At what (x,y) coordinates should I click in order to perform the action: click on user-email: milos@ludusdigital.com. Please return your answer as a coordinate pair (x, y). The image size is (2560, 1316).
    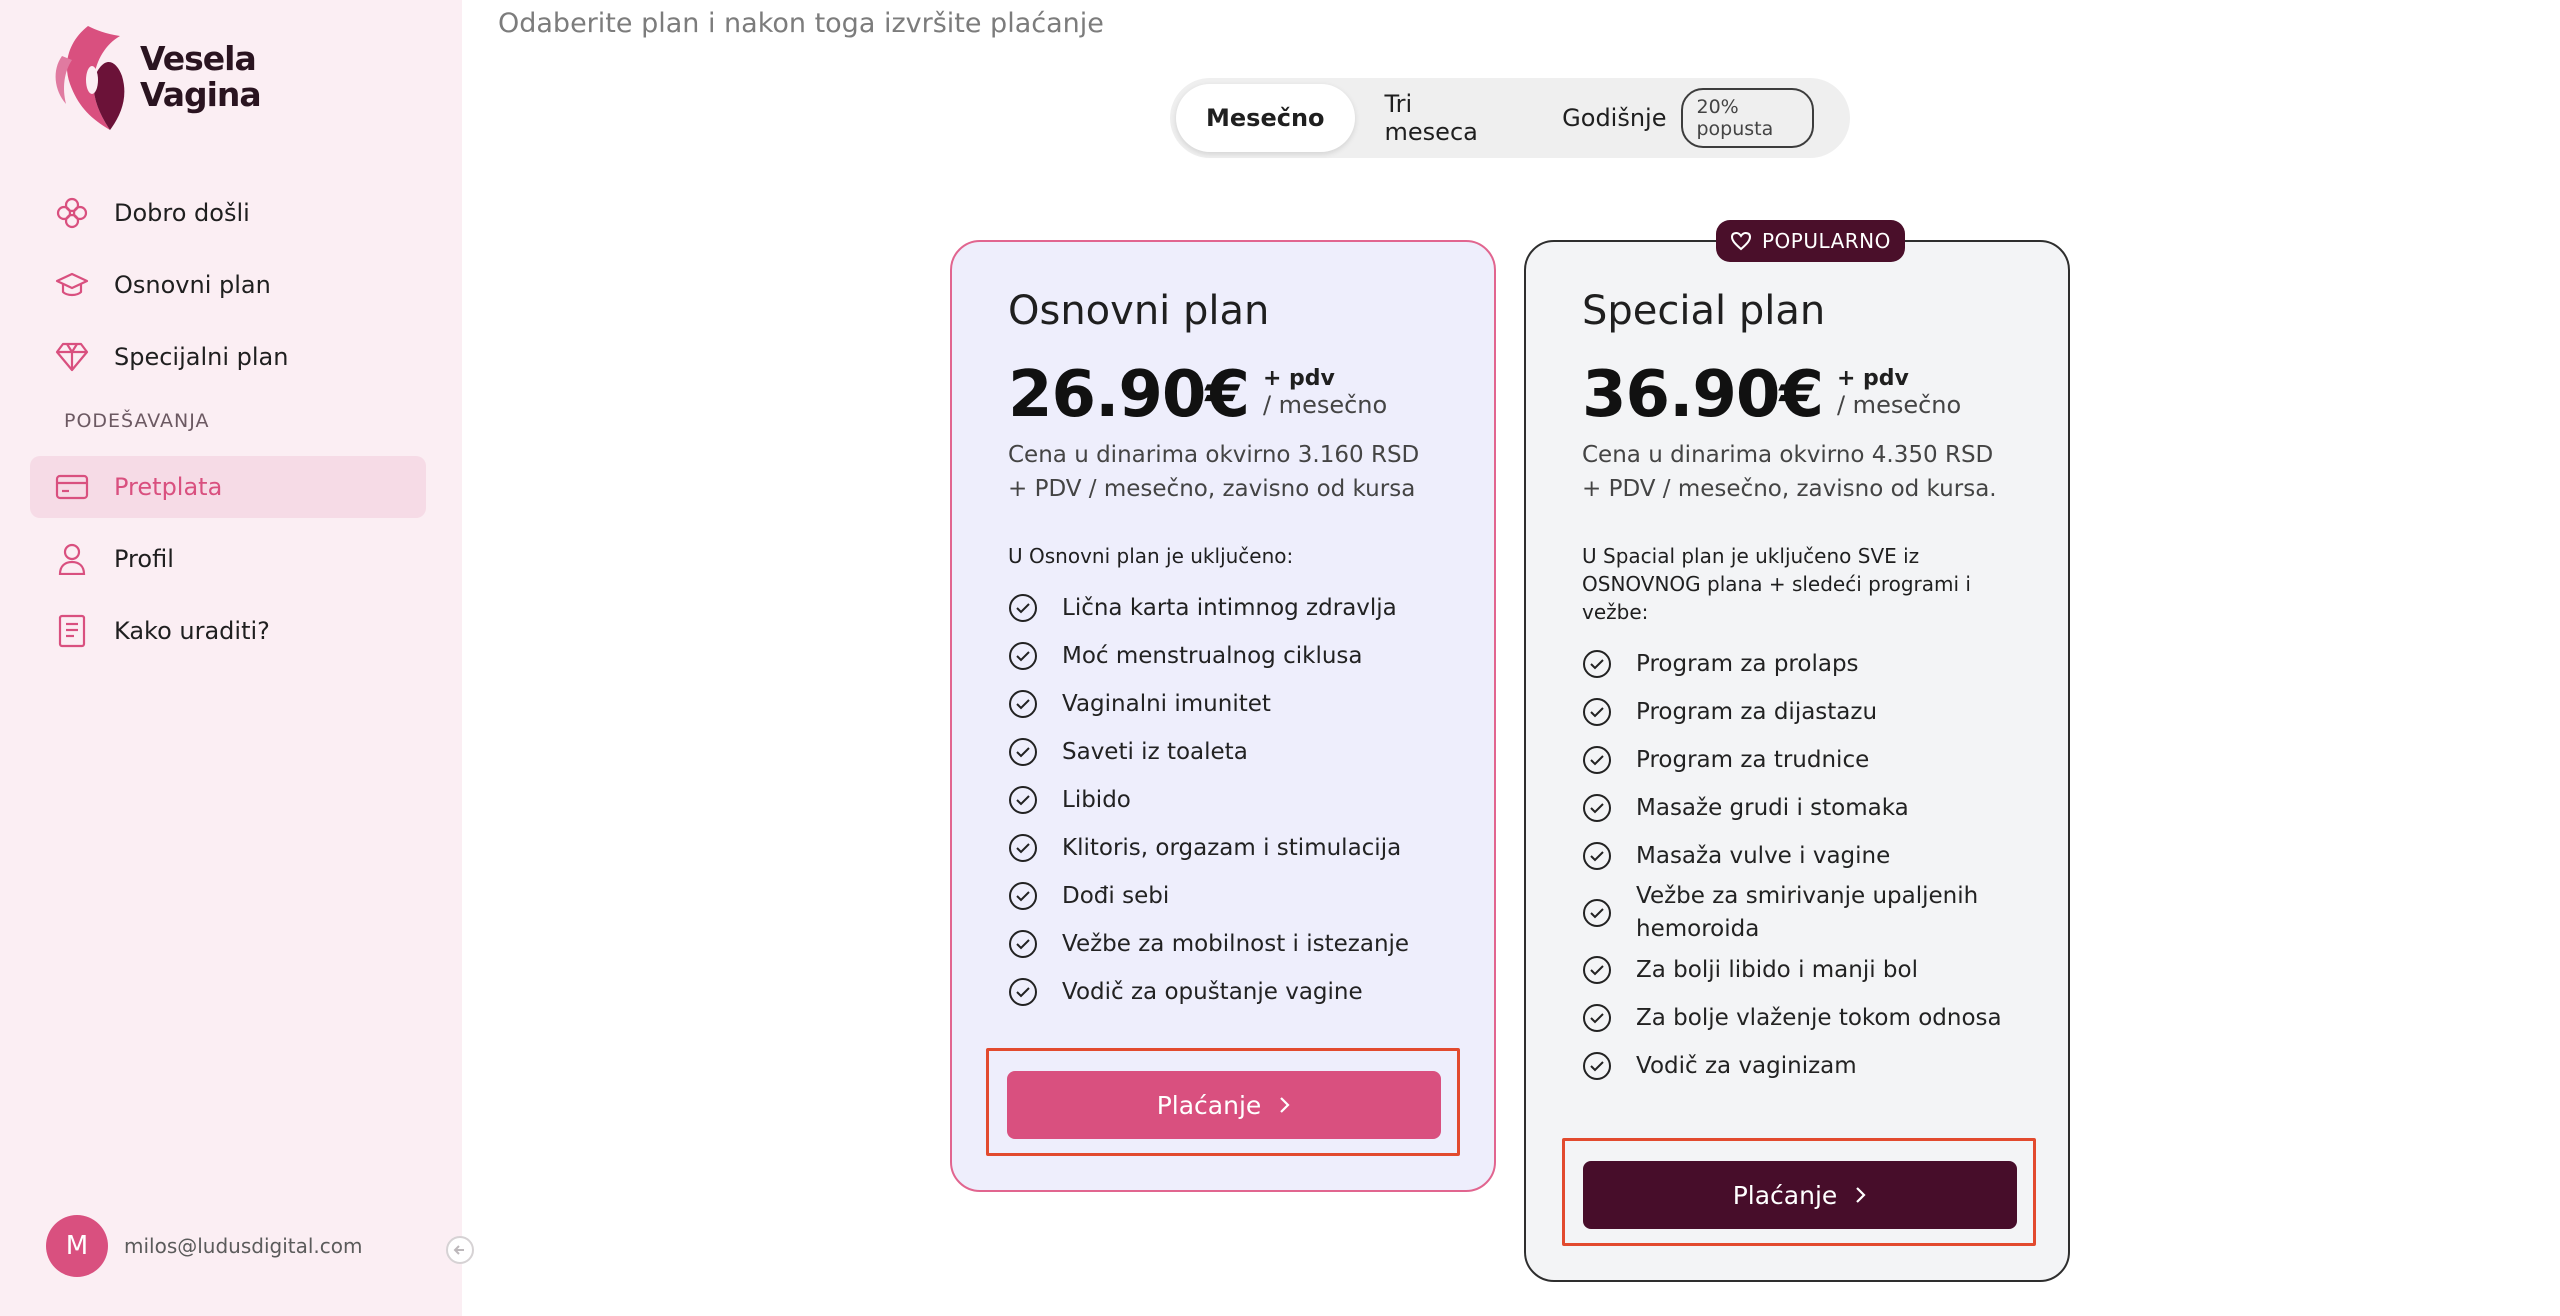
    Looking at the image, I should click on (243, 1246).